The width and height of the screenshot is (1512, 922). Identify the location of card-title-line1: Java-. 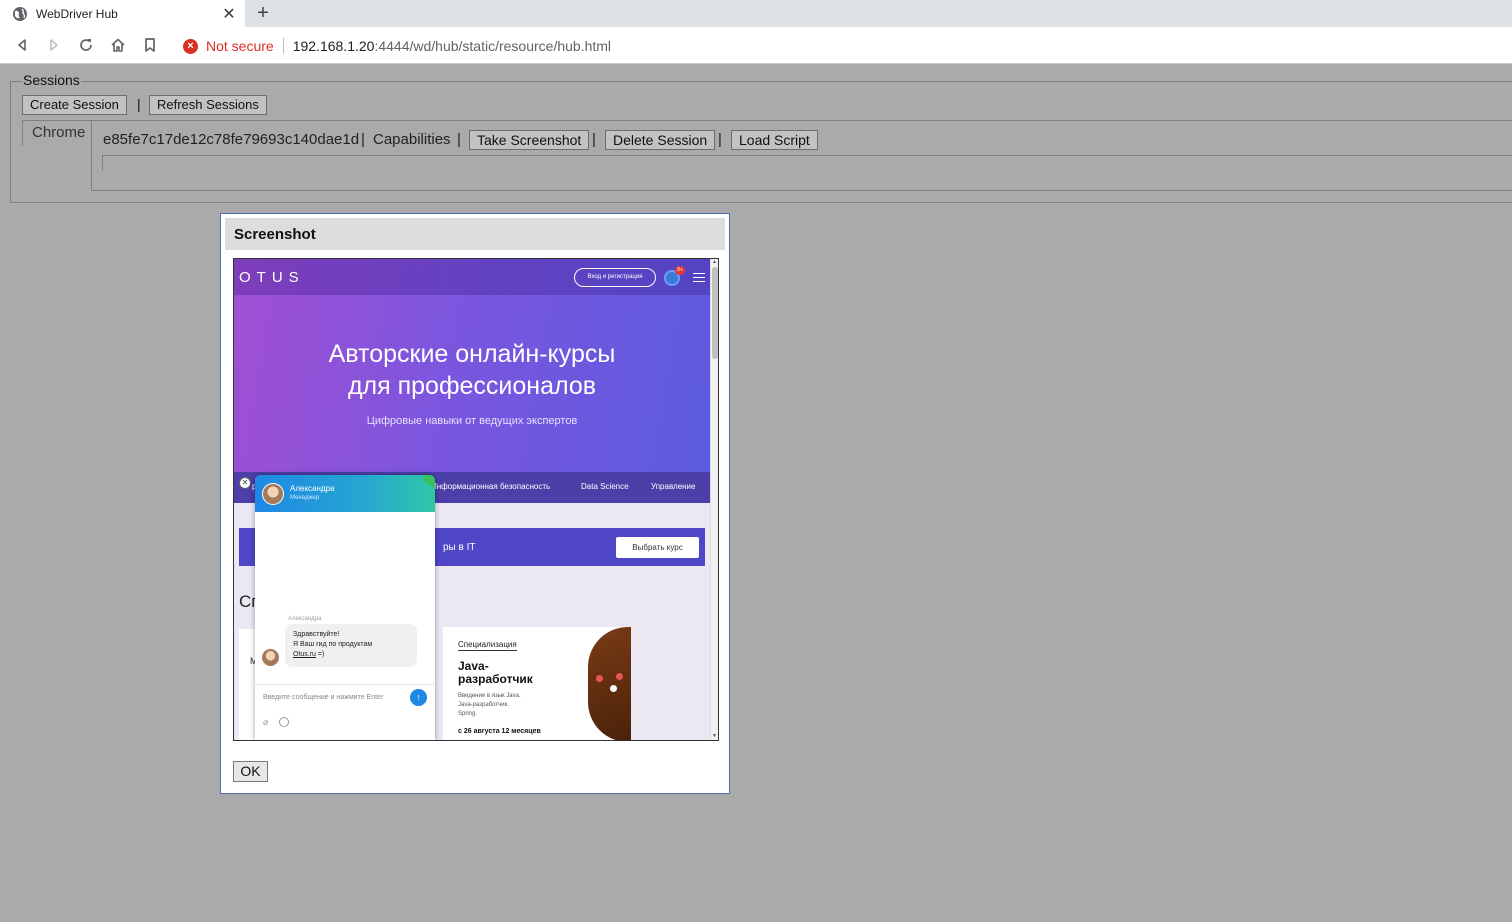
(473, 666).